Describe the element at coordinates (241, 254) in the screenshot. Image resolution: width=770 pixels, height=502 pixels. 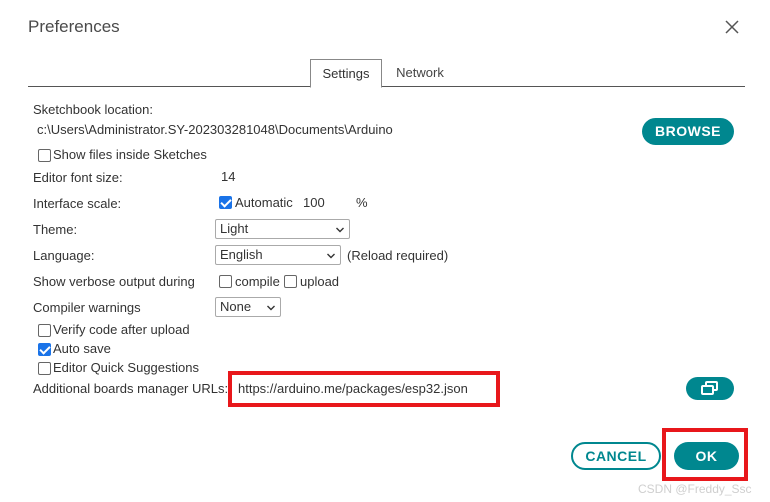
I see `language-select-value: English` at that location.